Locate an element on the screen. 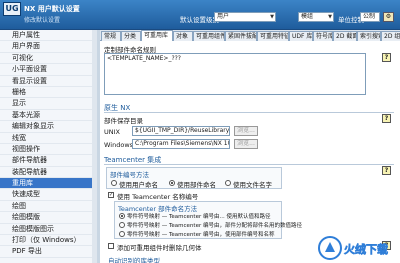 Image resolution: width=400 pixels, height=263 pixels. watermark-text: 火绒下载 is located at coordinates (366, 249).